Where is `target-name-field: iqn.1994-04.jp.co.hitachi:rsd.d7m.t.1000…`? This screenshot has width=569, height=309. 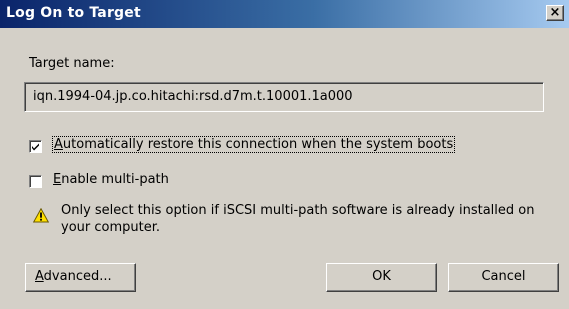
target-name-field: iqn.1994-04.jp.co.hitachi:rsd.d7m.t.1000… is located at coordinates (284, 97).